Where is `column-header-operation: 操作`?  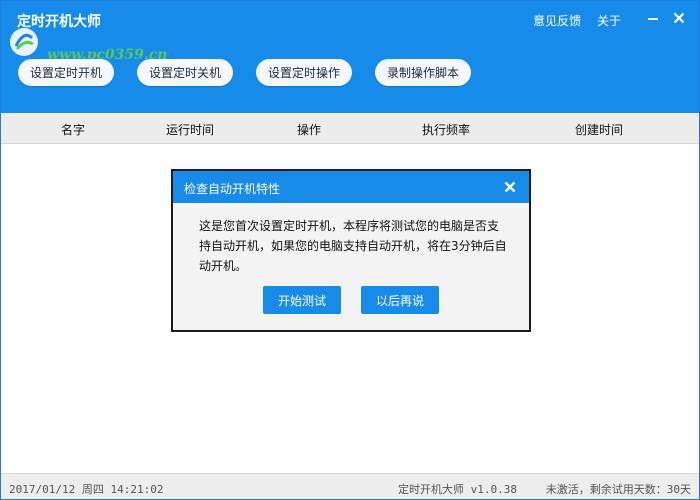 column-header-operation: 操作 is located at coordinates (309, 129).